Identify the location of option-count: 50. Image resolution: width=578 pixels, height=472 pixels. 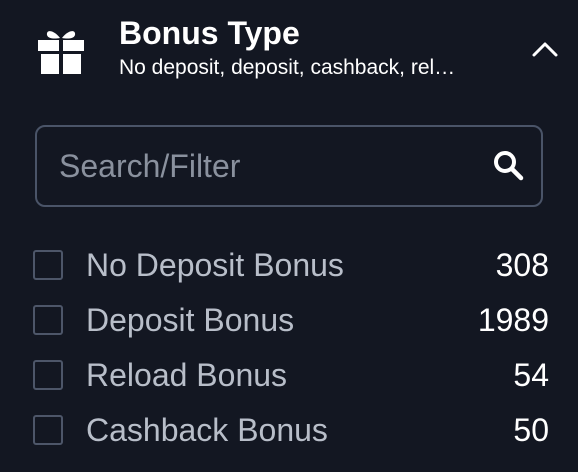
(531, 430).